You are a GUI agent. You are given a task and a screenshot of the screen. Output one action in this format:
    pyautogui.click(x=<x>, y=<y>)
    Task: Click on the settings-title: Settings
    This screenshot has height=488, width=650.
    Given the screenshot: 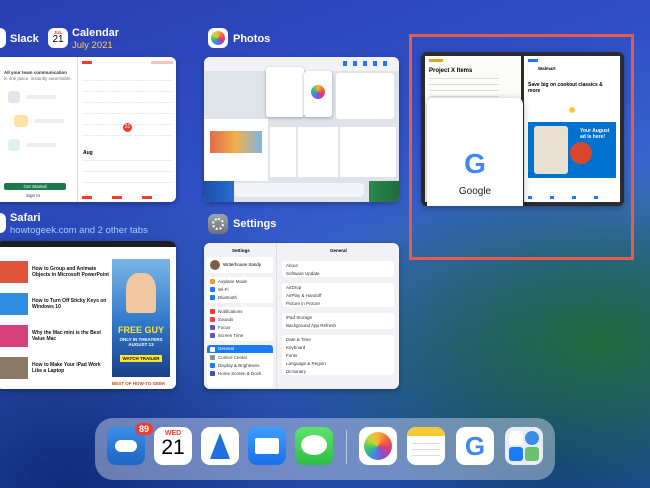 What is the action you would take?
    pyautogui.click(x=255, y=224)
    